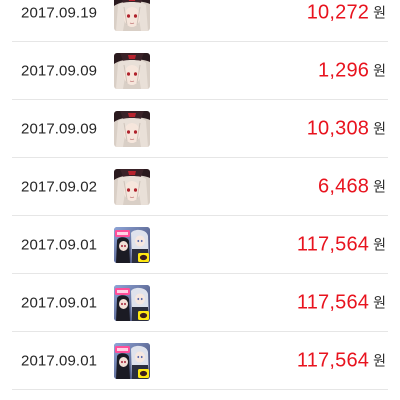 The width and height of the screenshot is (400, 400). I want to click on transaction-row: 2017.09.19 10,272 원, so click(200, 21).